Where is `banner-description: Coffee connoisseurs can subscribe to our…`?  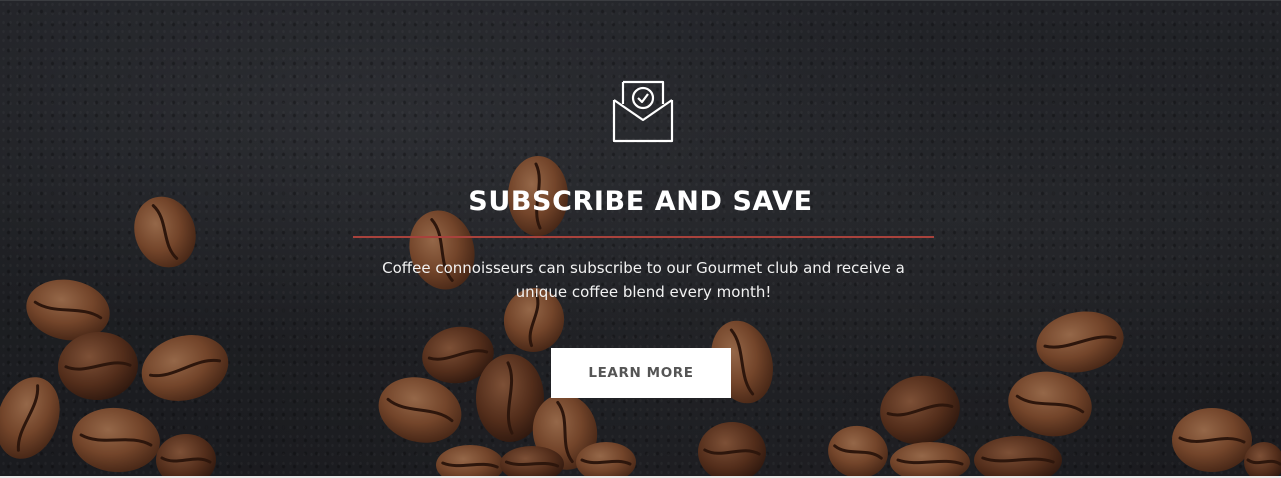
banner-description: Coffee connoisseurs can subscribe to our… is located at coordinates (643, 280).